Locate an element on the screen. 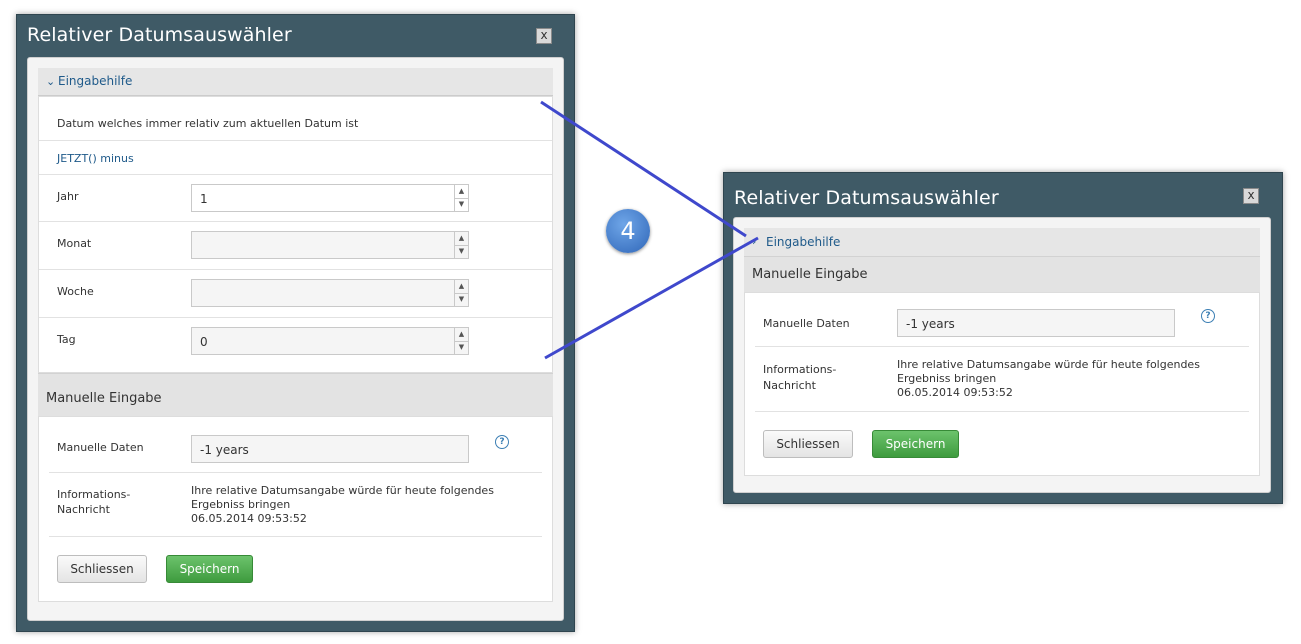 This screenshot has width=1301, height=644. jahr-spinner: 1 ▲ ▼ is located at coordinates (330, 198).